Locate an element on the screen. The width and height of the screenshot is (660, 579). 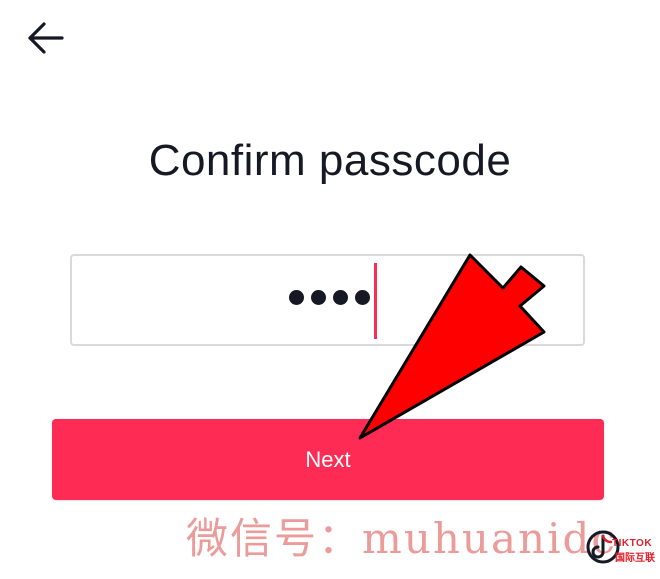
back-button is located at coordinates (46, 38).